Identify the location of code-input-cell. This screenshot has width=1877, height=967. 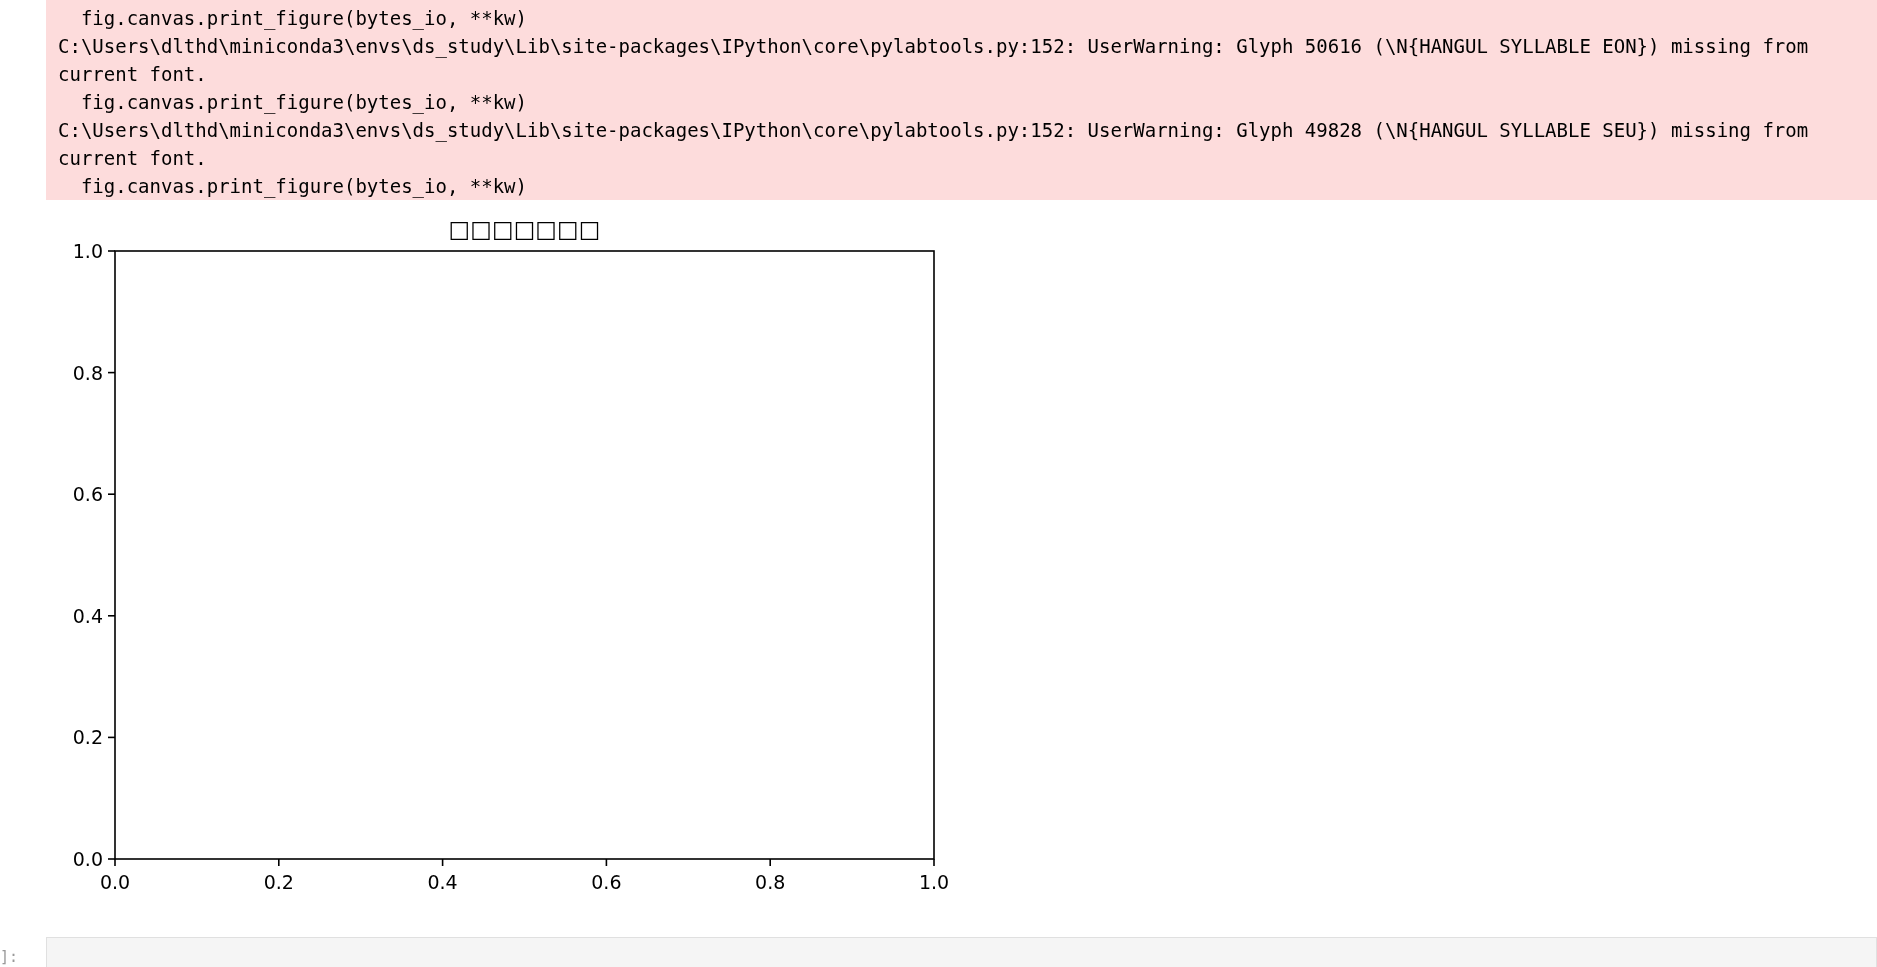
(961, 952).